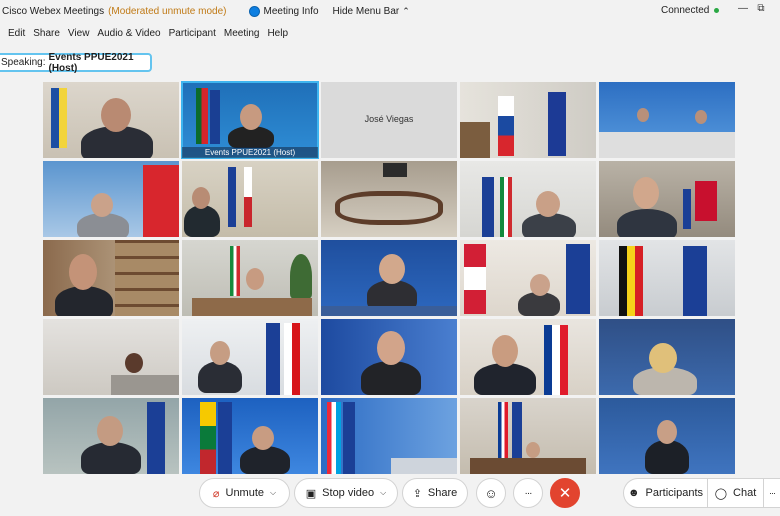  I want to click on more-panels-button: ···, so click(771, 493).